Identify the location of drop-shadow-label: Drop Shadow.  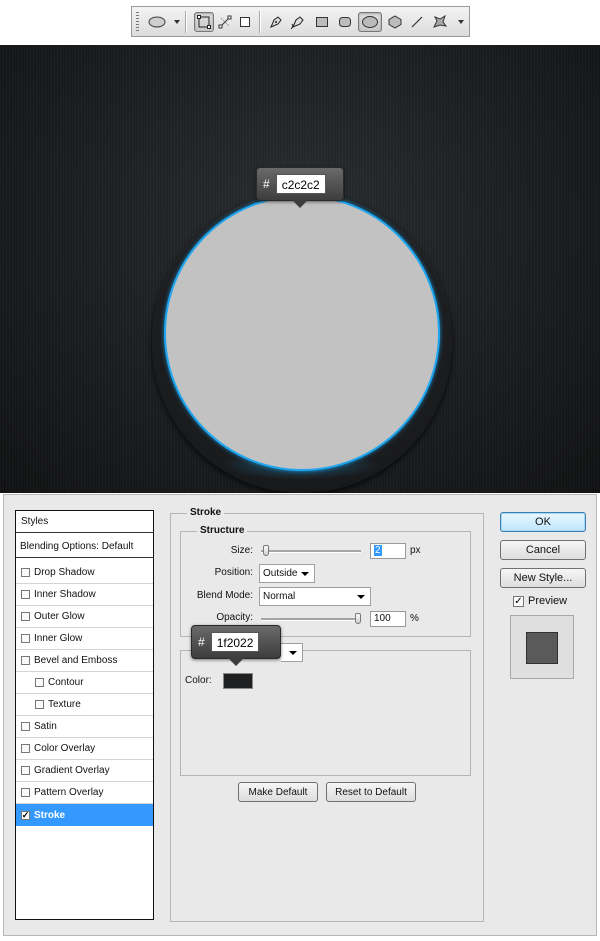
(64, 572).